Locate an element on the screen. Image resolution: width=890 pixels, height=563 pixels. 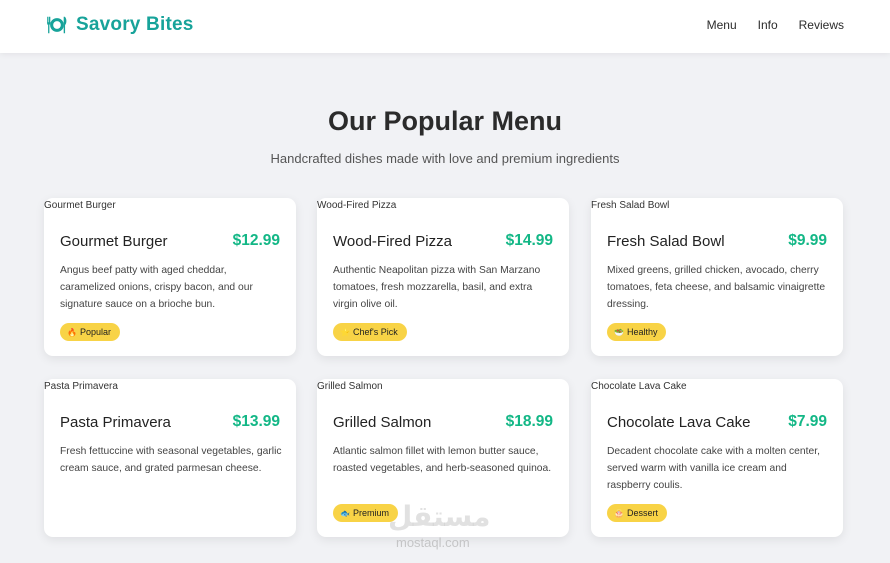
nav-link-reviews: Reviews is located at coordinates (821, 25).